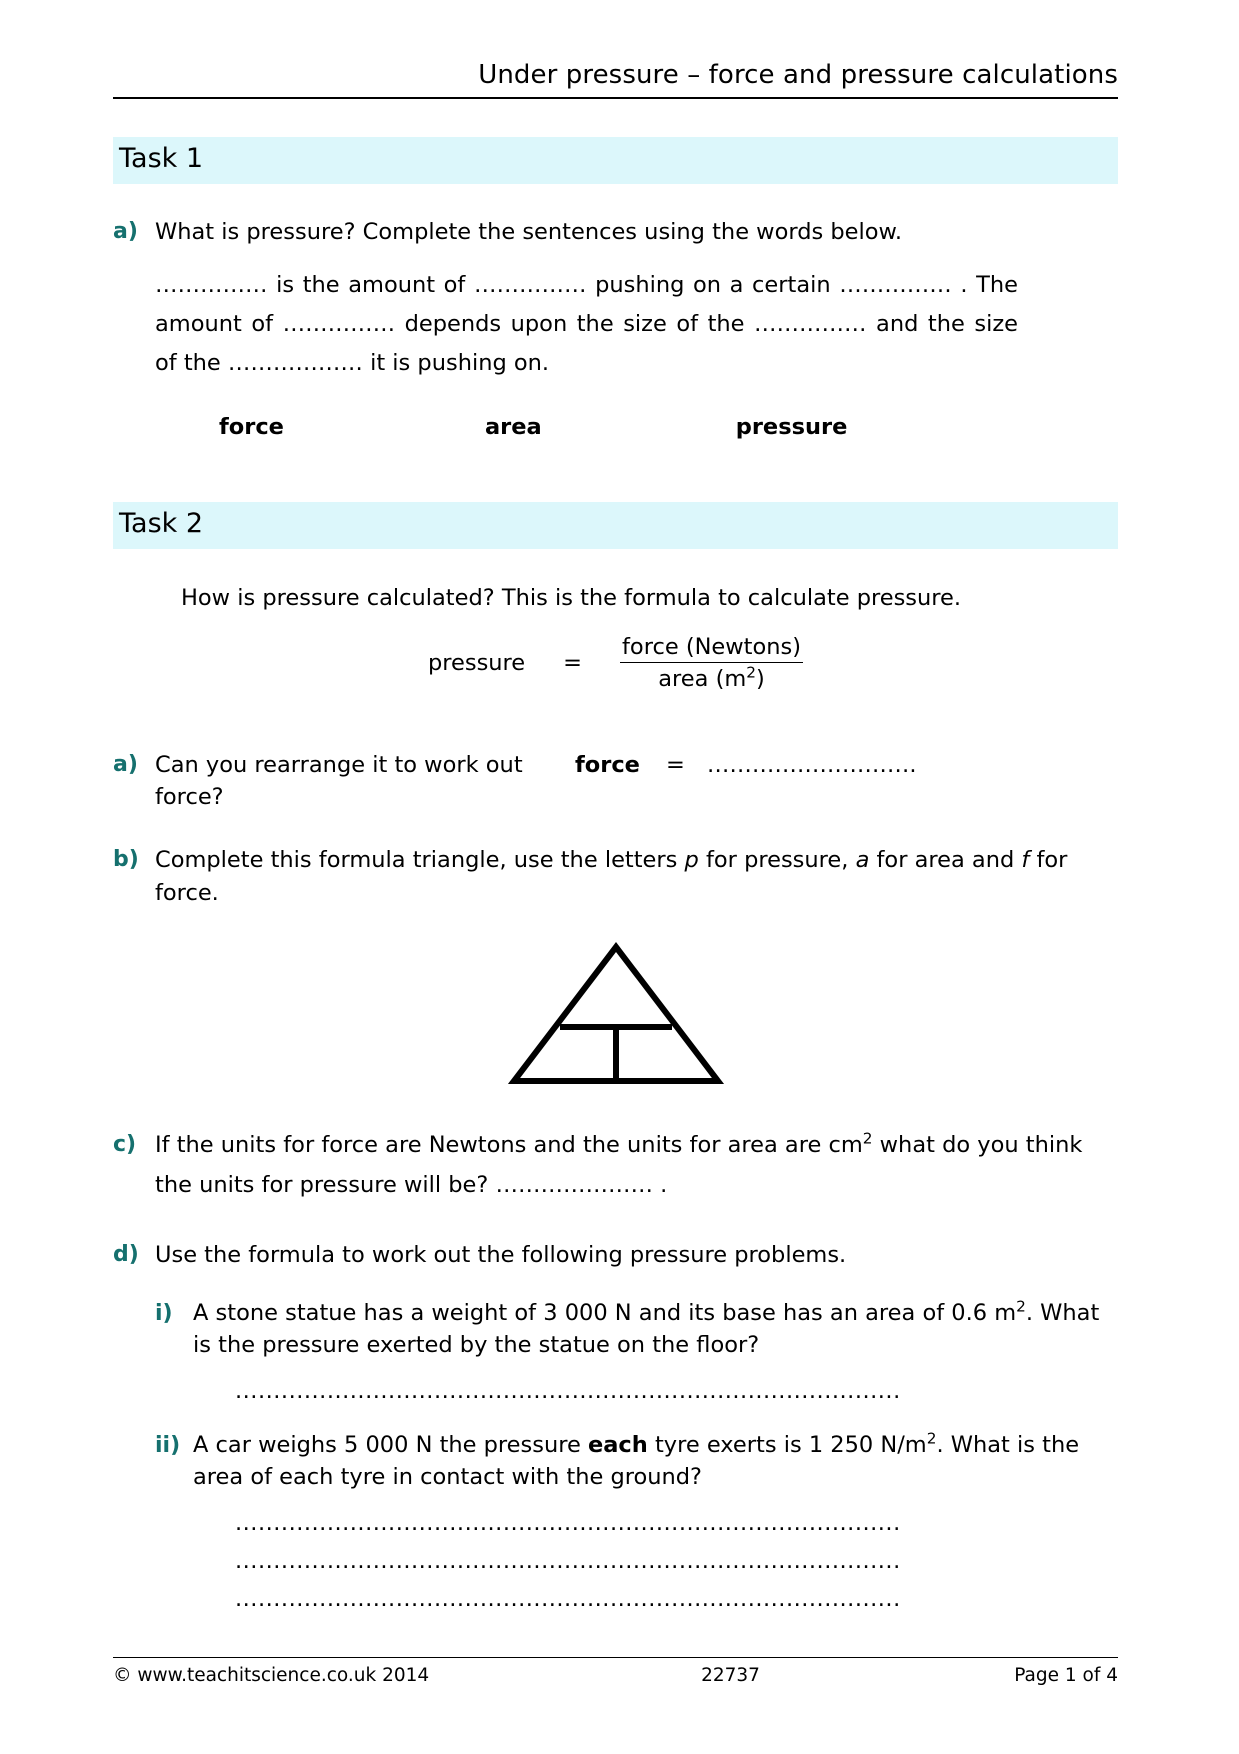  Describe the element at coordinates (607, 764) in the screenshot. I see `task2-a-force-label: force` at that location.